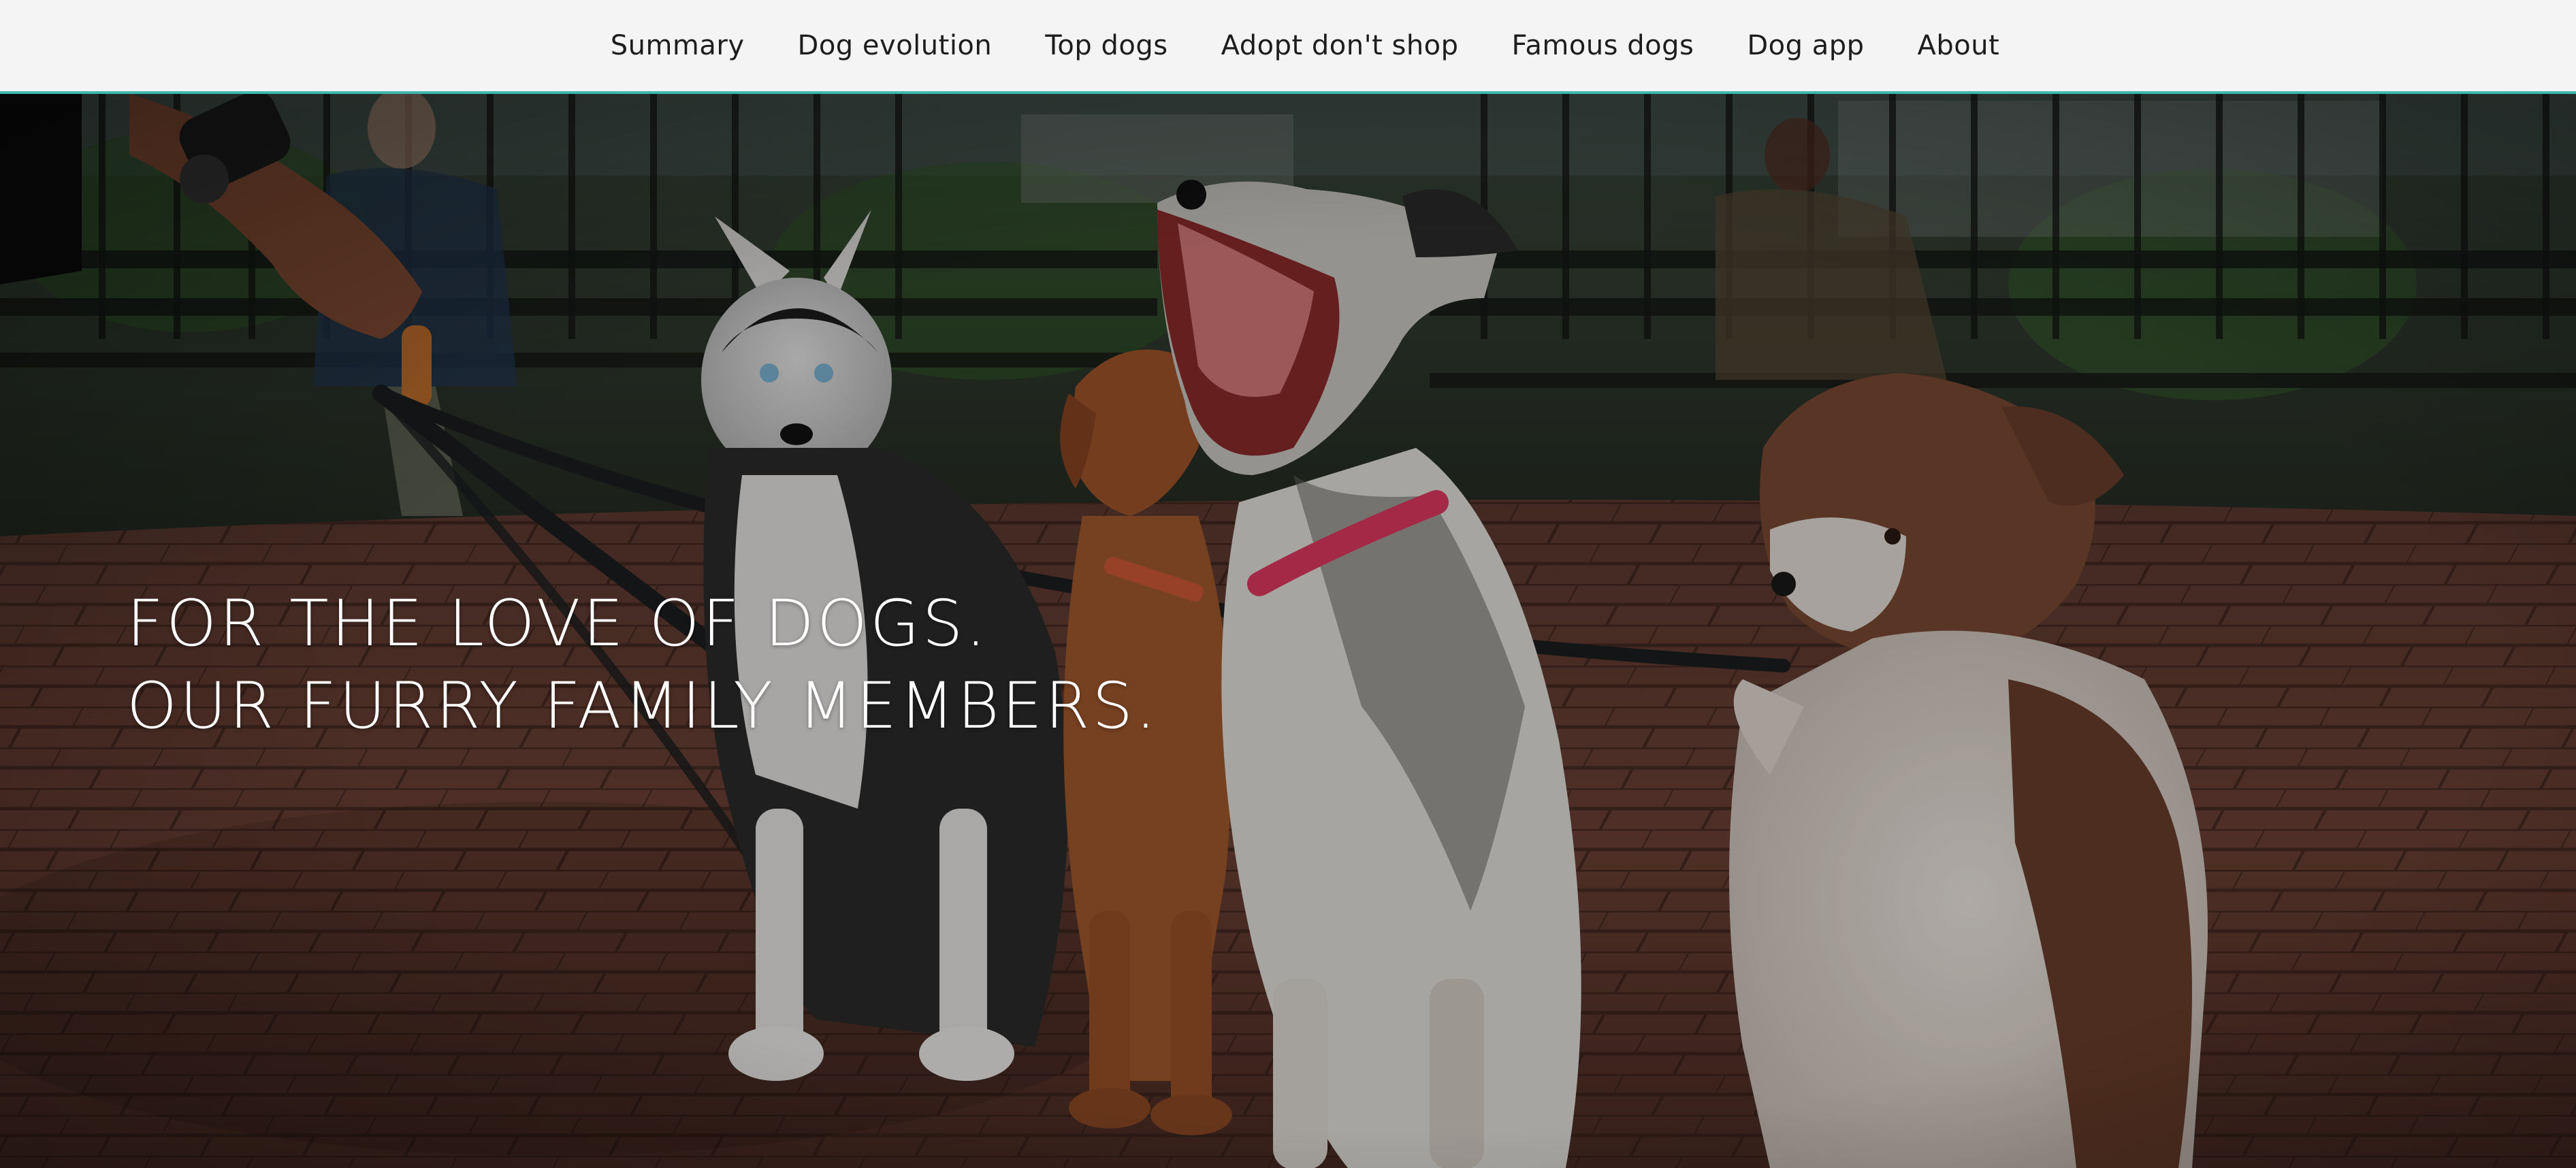 This screenshot has width=2576, height=1168. What do you see at coordinates (1603, 45) in the screenshot?
I see `nav-link-famous-dogs: Famous dogs` at bounding box center [1603, 45].